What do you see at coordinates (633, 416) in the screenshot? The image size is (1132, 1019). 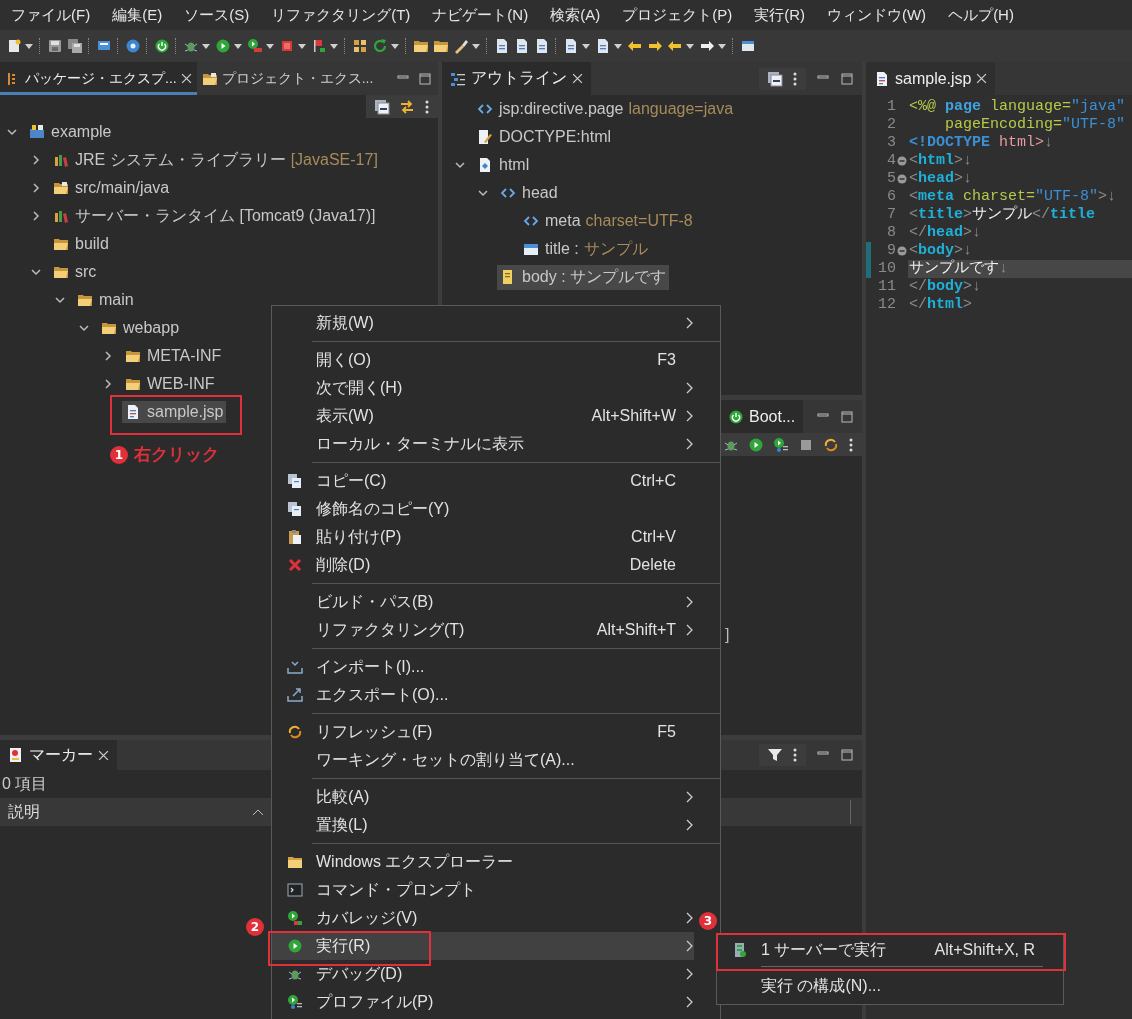 I see `shortcut-text: Alt+Shift+W` at bounding box center [633, 416].